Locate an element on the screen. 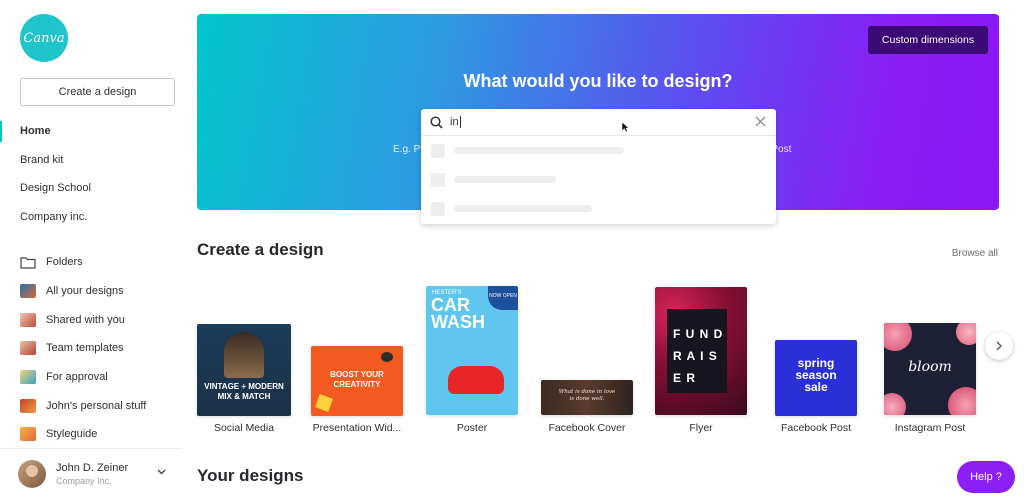 This screenshot has height=499, width=1024. help-button: Help ? is located at coordinates (986, 477).